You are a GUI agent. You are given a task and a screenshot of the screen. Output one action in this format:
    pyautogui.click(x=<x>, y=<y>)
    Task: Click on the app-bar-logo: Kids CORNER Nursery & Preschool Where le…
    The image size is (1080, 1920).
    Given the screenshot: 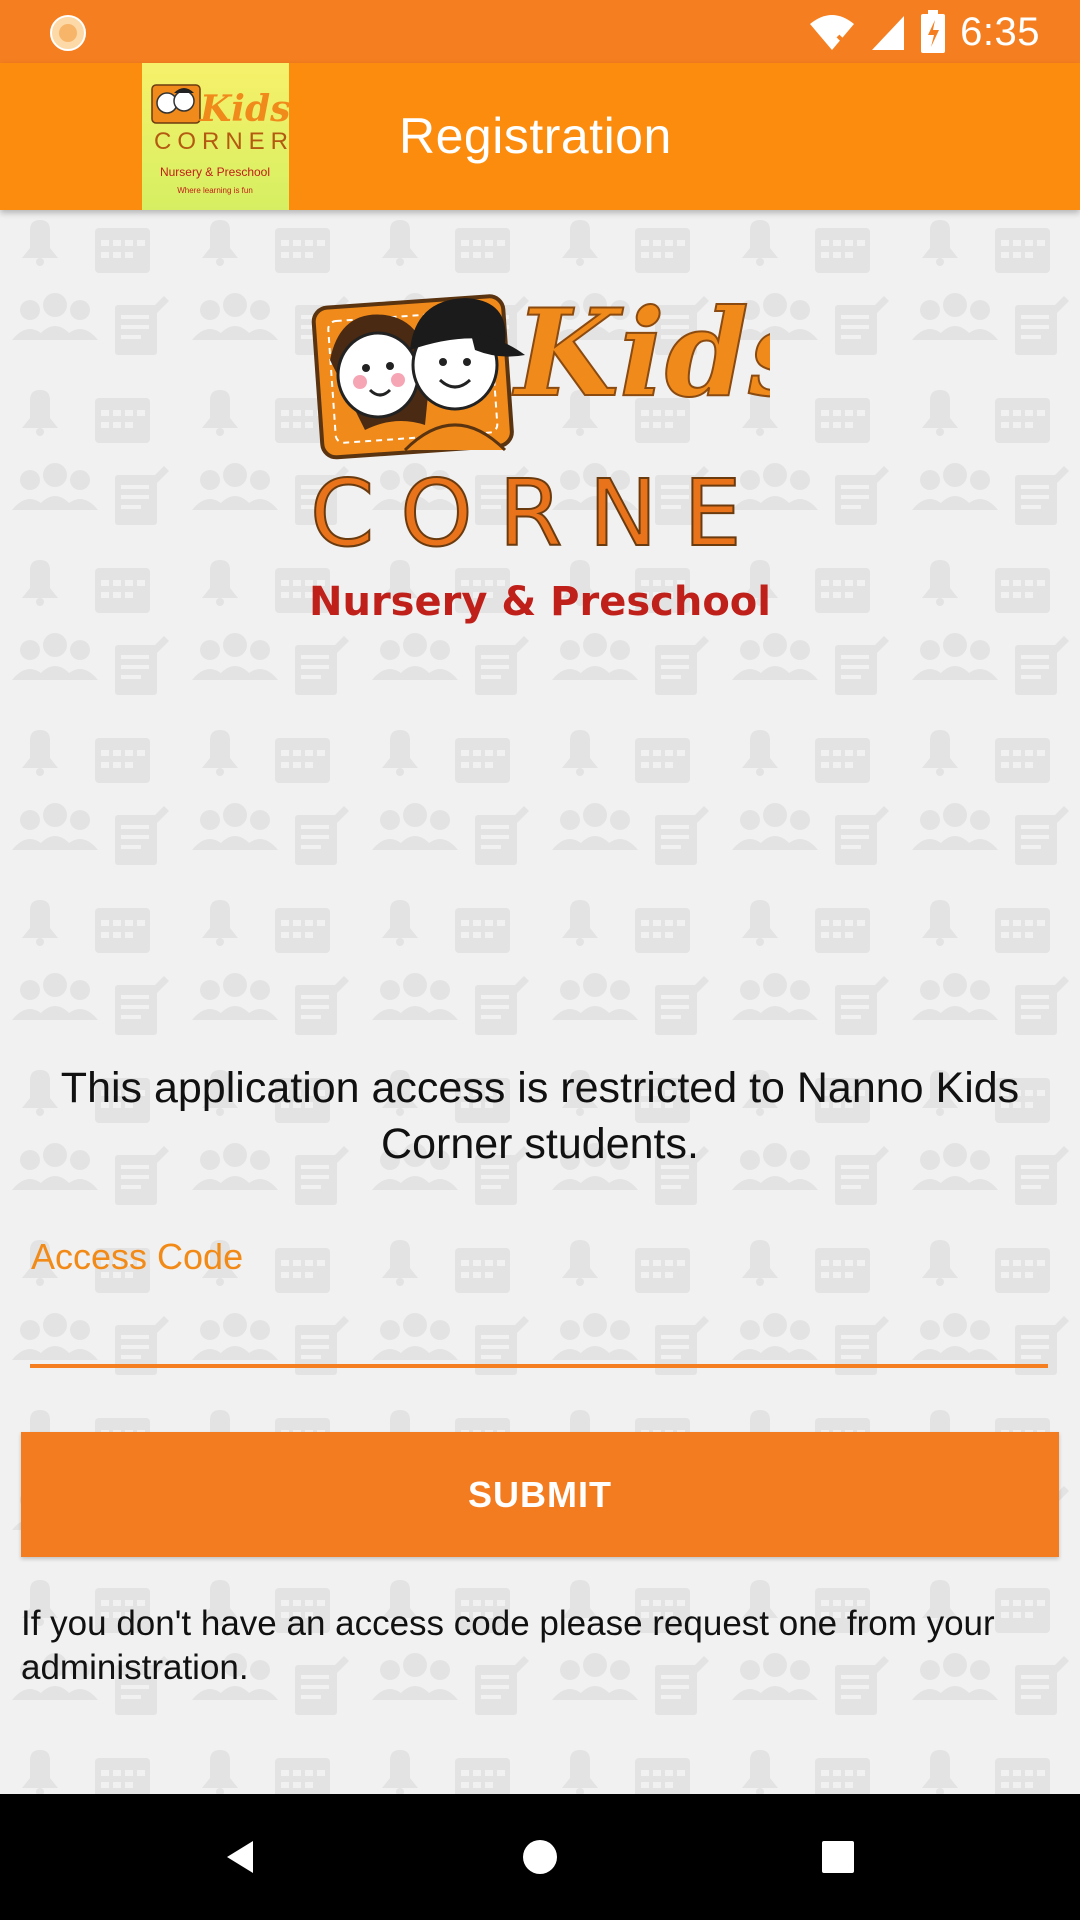 What is the action you would take?
    pyautogui.click(x=215, y=136)
    